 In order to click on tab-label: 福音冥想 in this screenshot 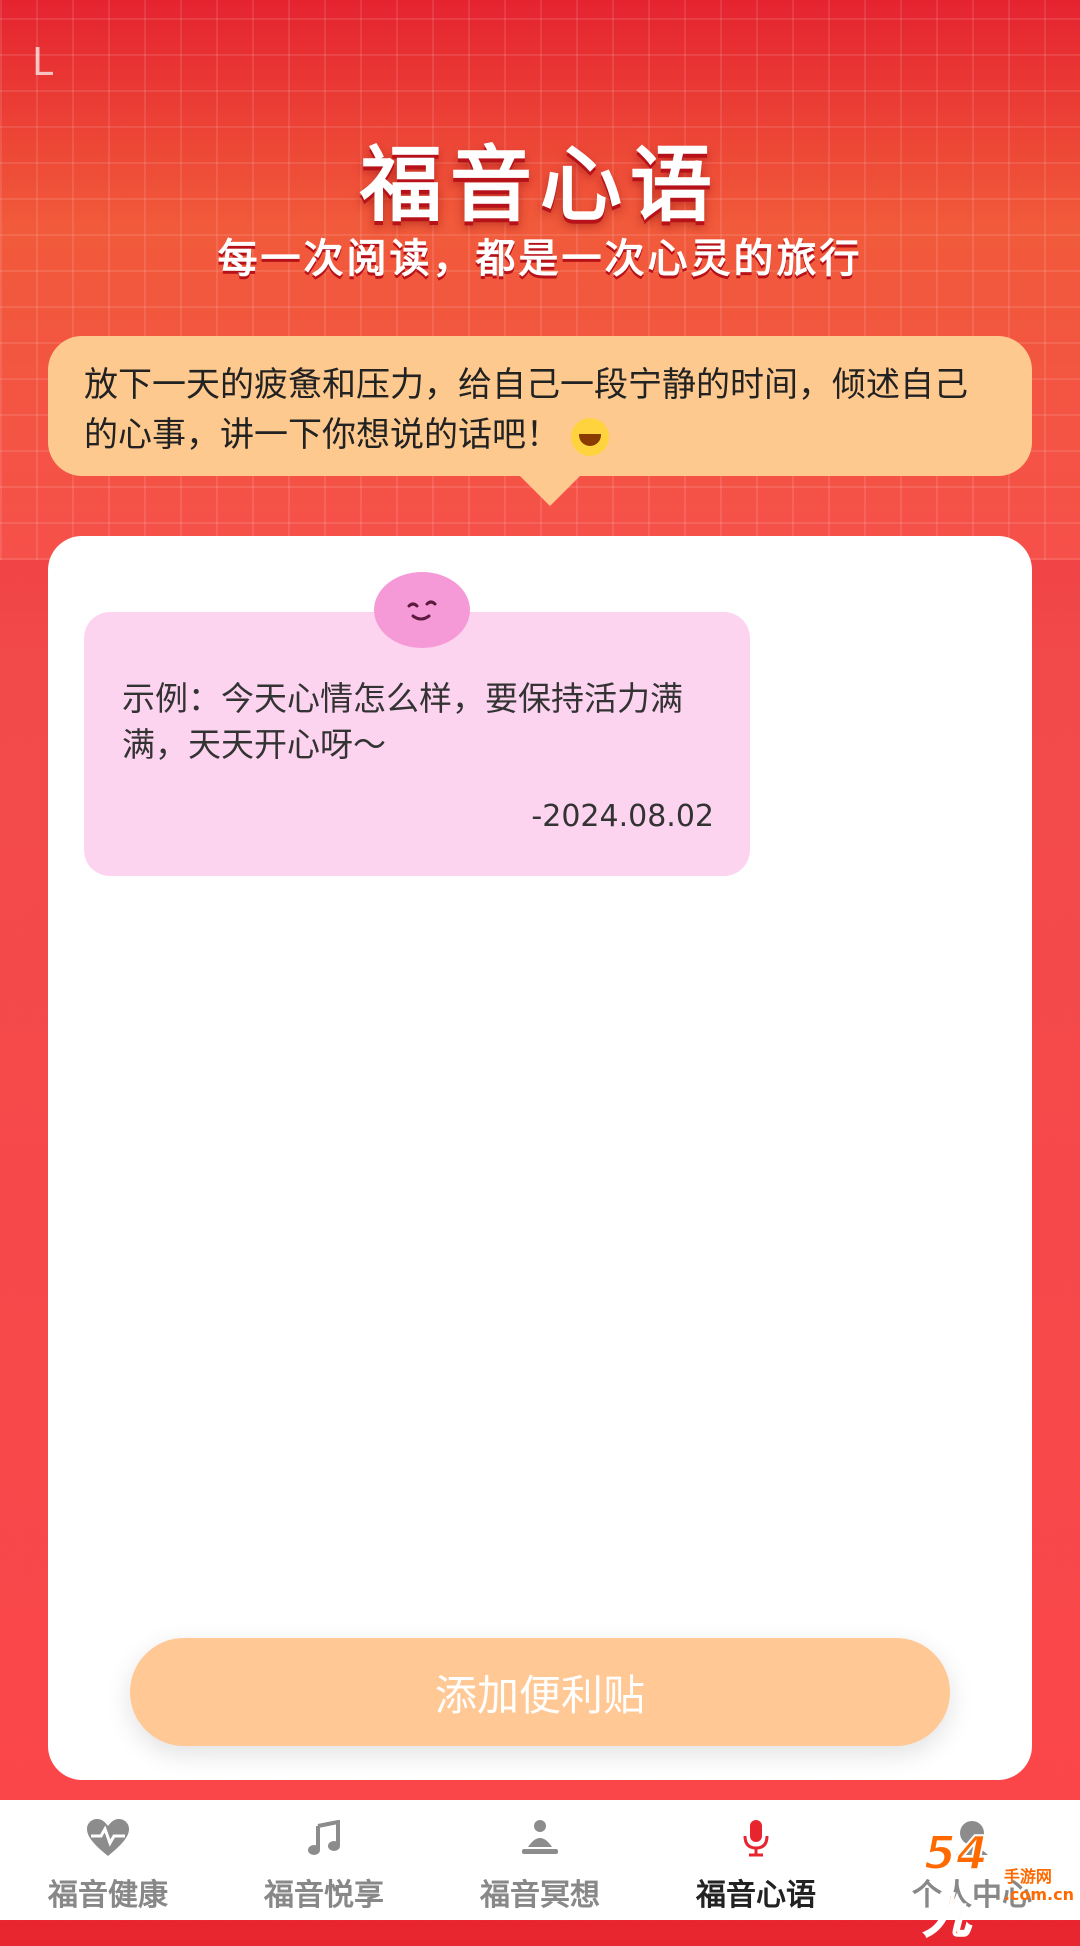, I will do `click(540, 1895)`.